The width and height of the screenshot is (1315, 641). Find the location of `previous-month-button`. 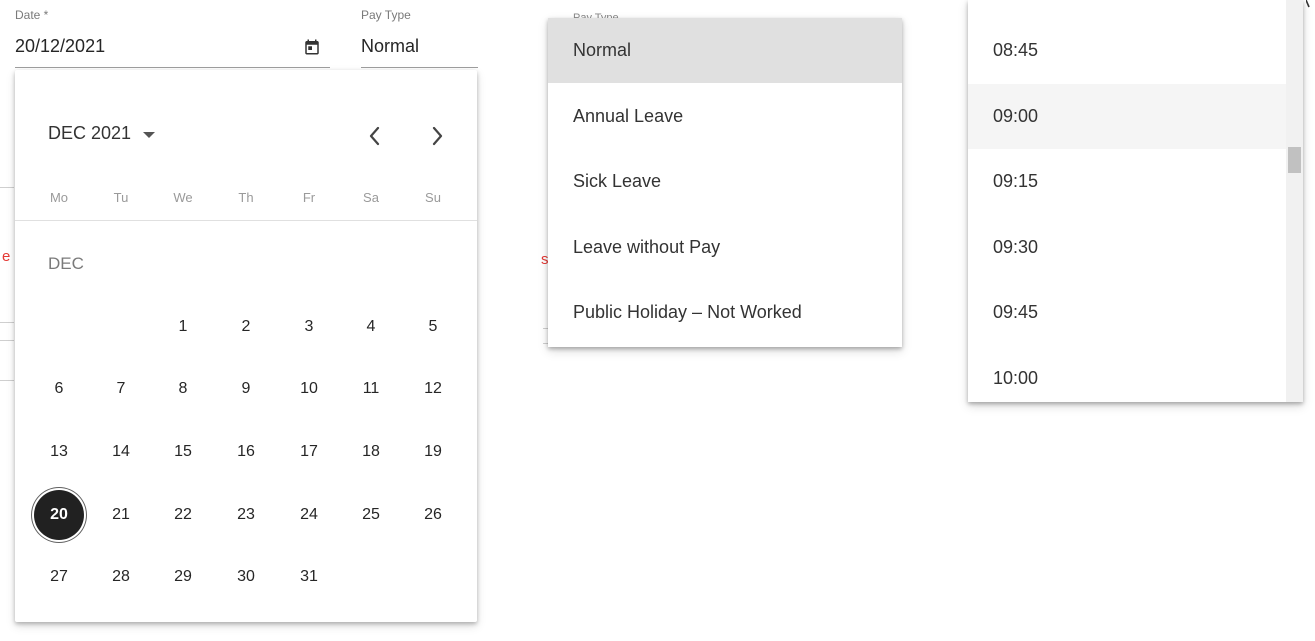

previous-month-button is located at coordinates (375, 136).